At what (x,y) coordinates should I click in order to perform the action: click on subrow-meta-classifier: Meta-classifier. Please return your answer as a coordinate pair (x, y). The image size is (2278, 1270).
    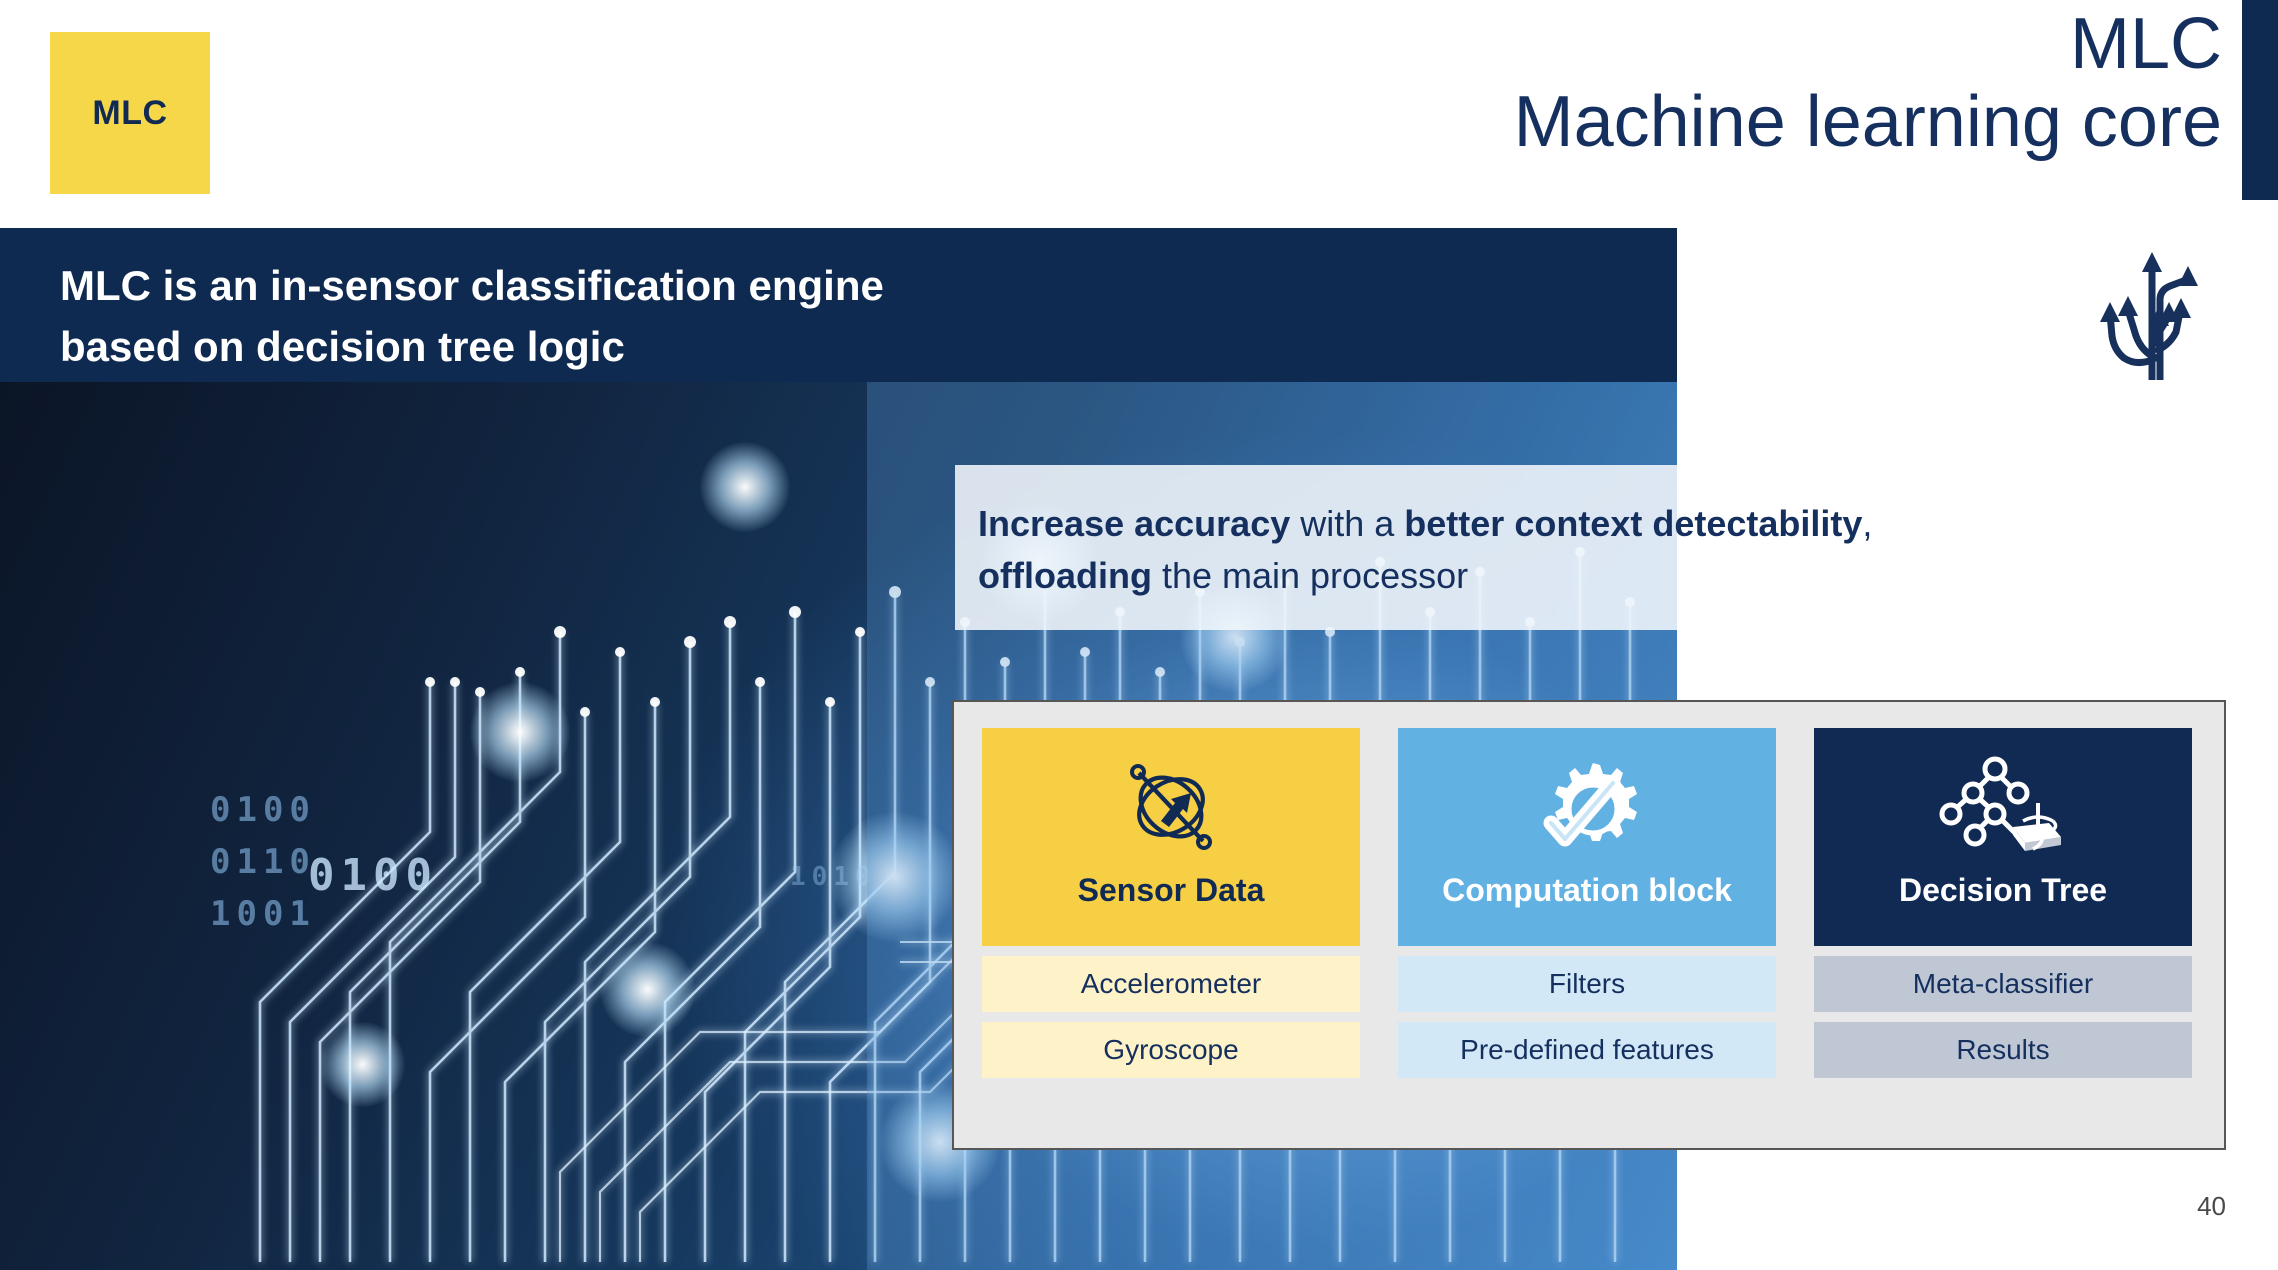
    Looking at the image, I should click on (2003, 984).